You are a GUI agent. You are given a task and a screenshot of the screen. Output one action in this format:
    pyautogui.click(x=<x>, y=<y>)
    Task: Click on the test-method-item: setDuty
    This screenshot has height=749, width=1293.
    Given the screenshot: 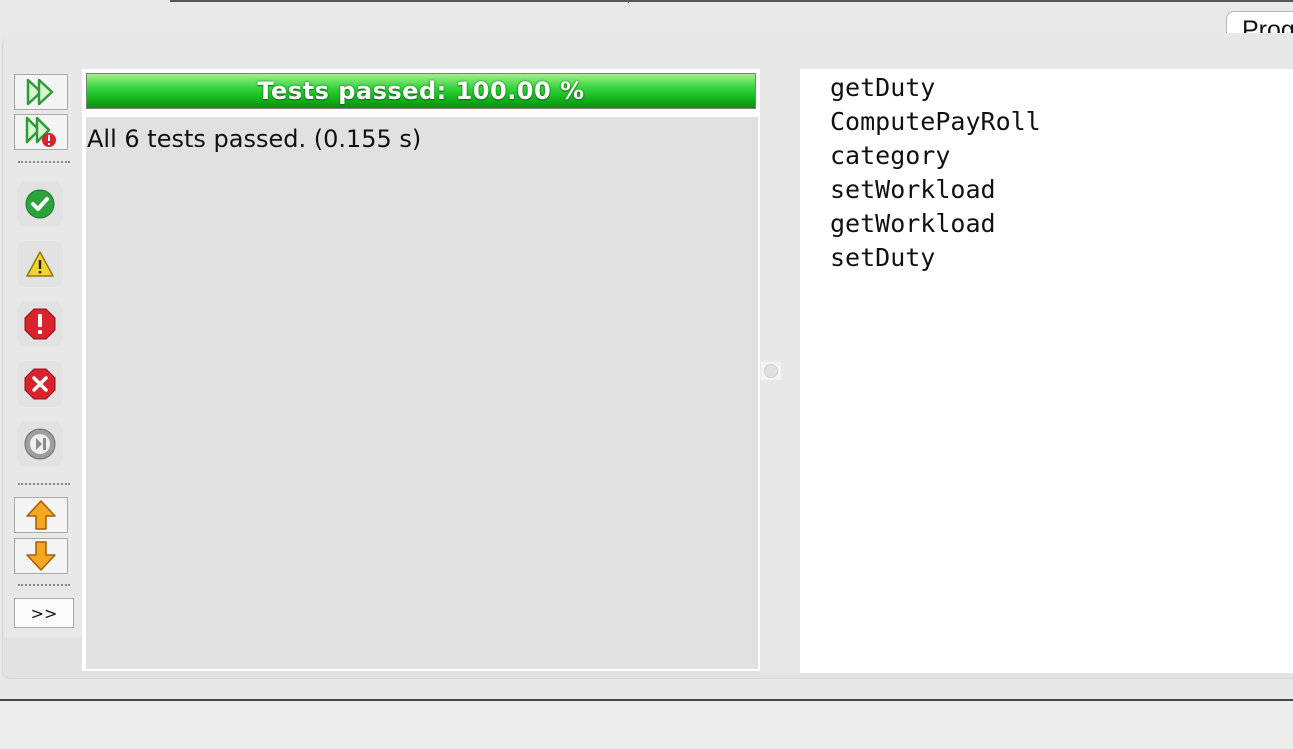 What is the action you would take?
    pyautogui.click(x=1061, y=258)
    